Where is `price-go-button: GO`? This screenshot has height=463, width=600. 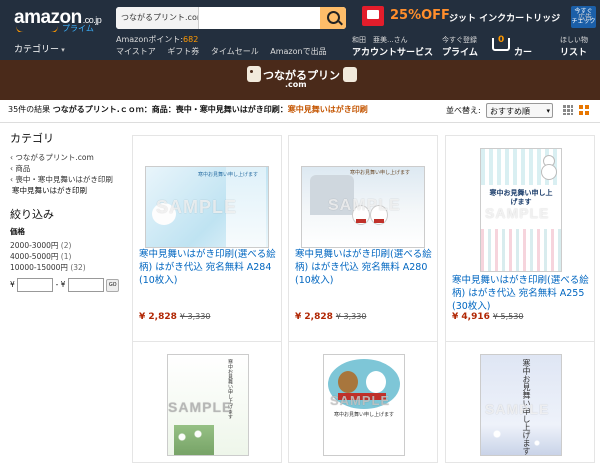
price-go-button: GO is located at coordinates (113, 285).